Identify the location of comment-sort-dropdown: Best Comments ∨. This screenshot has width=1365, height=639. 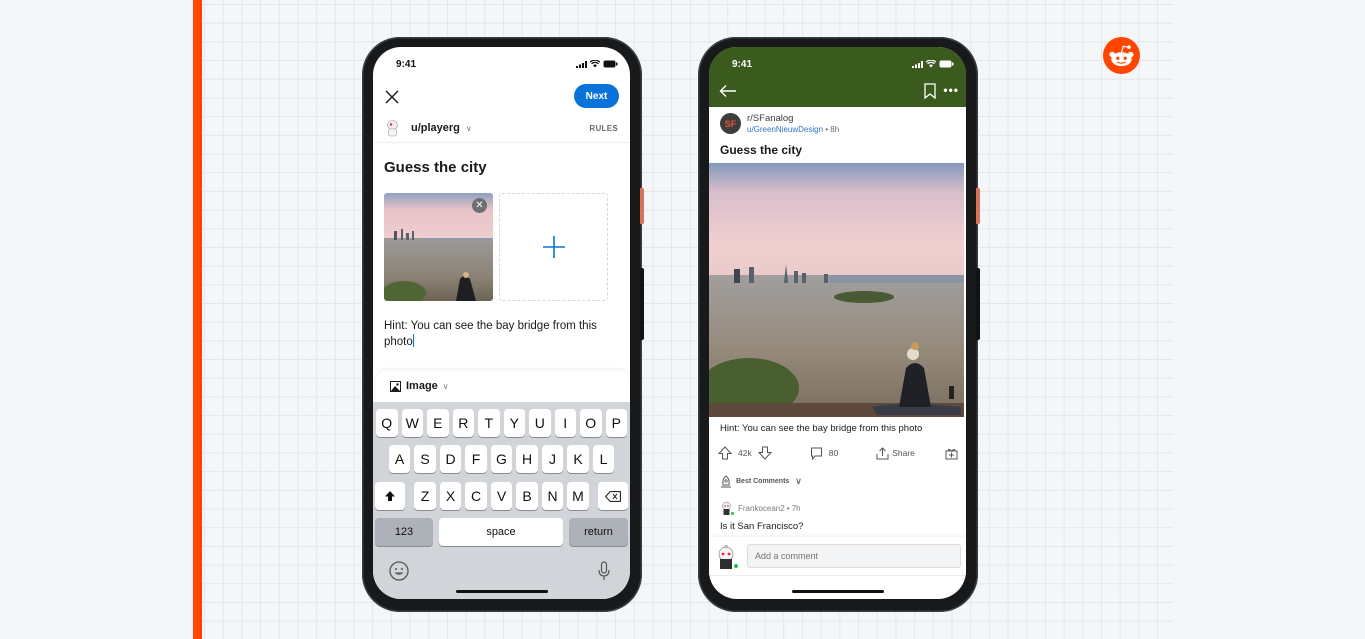
(761, 481).